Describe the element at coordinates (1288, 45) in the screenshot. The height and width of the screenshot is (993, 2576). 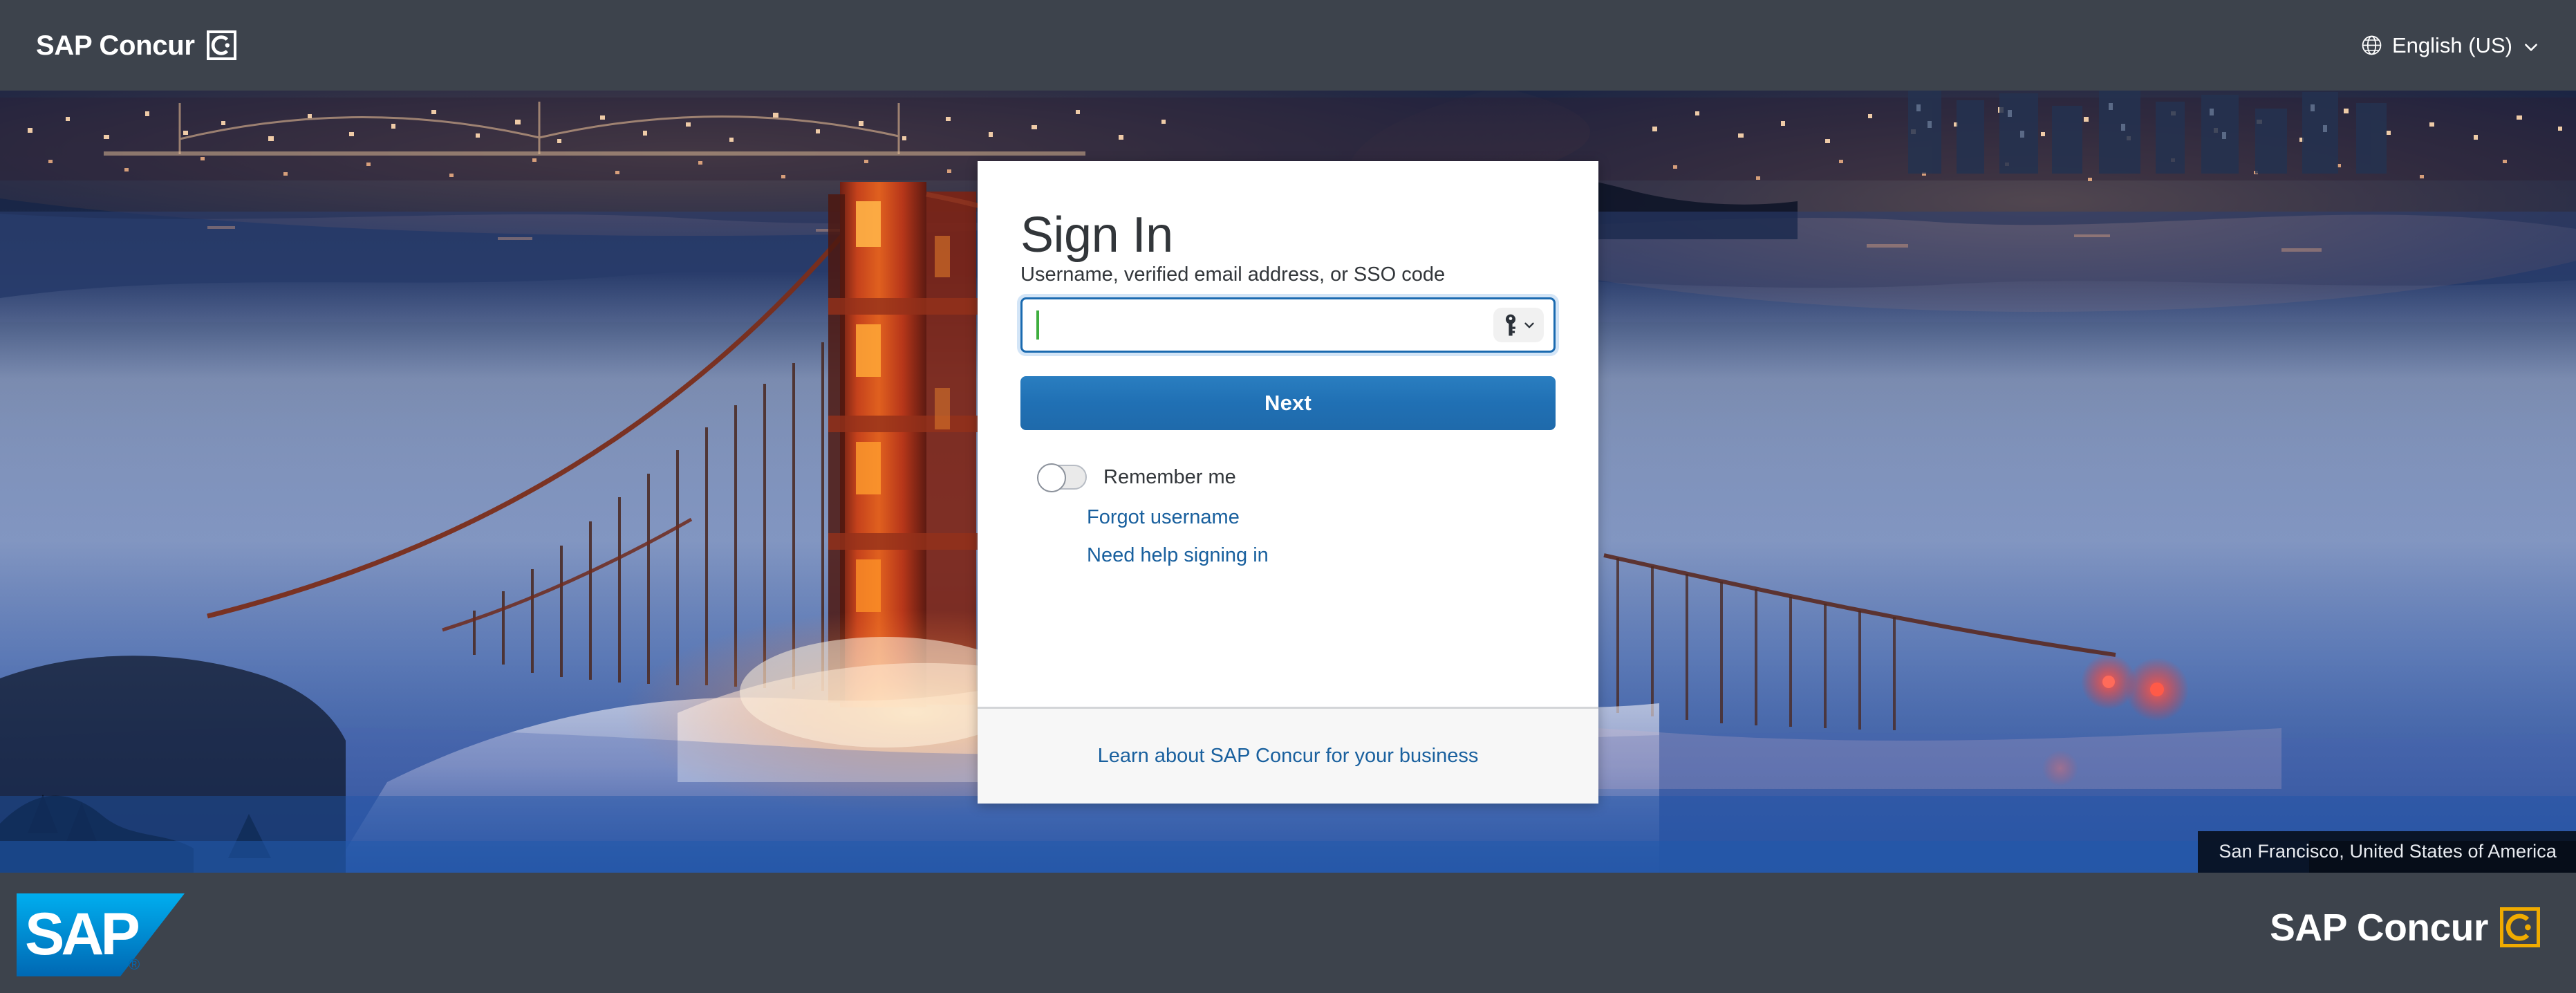
I see `top-header-bar: SAP Concur English (US)` at that location.